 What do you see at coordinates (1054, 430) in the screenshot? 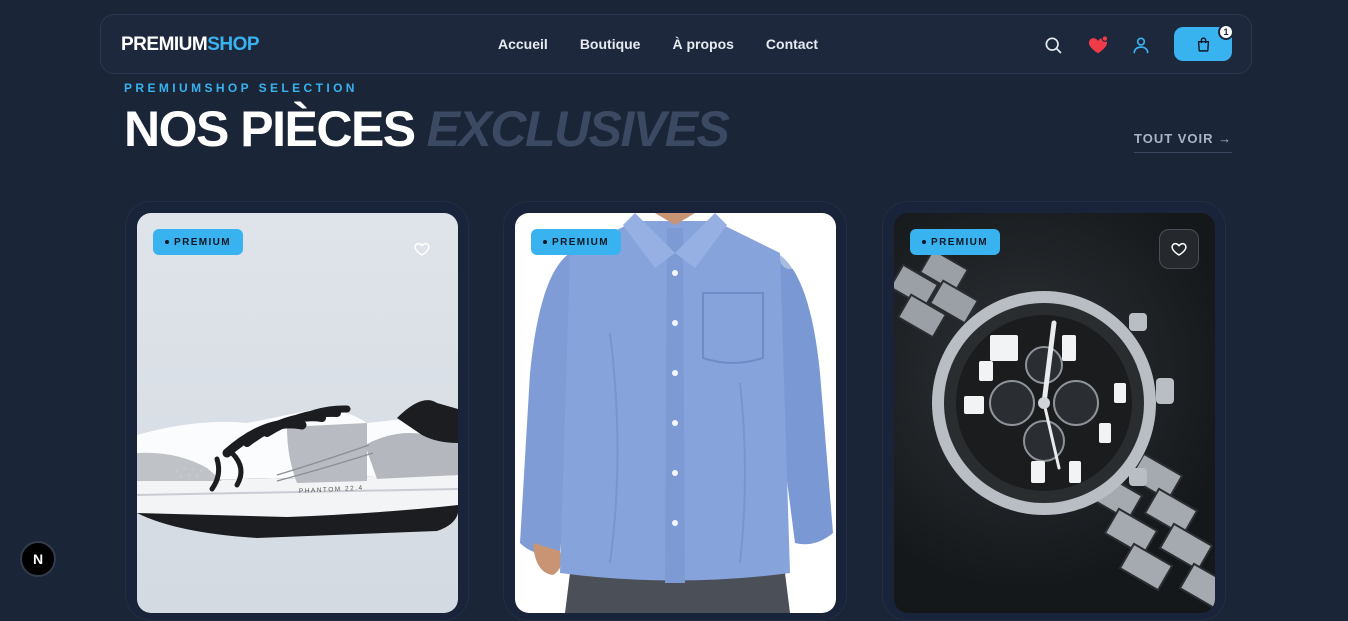
I see `watch-illustration` at bounding box center [1054, 430].